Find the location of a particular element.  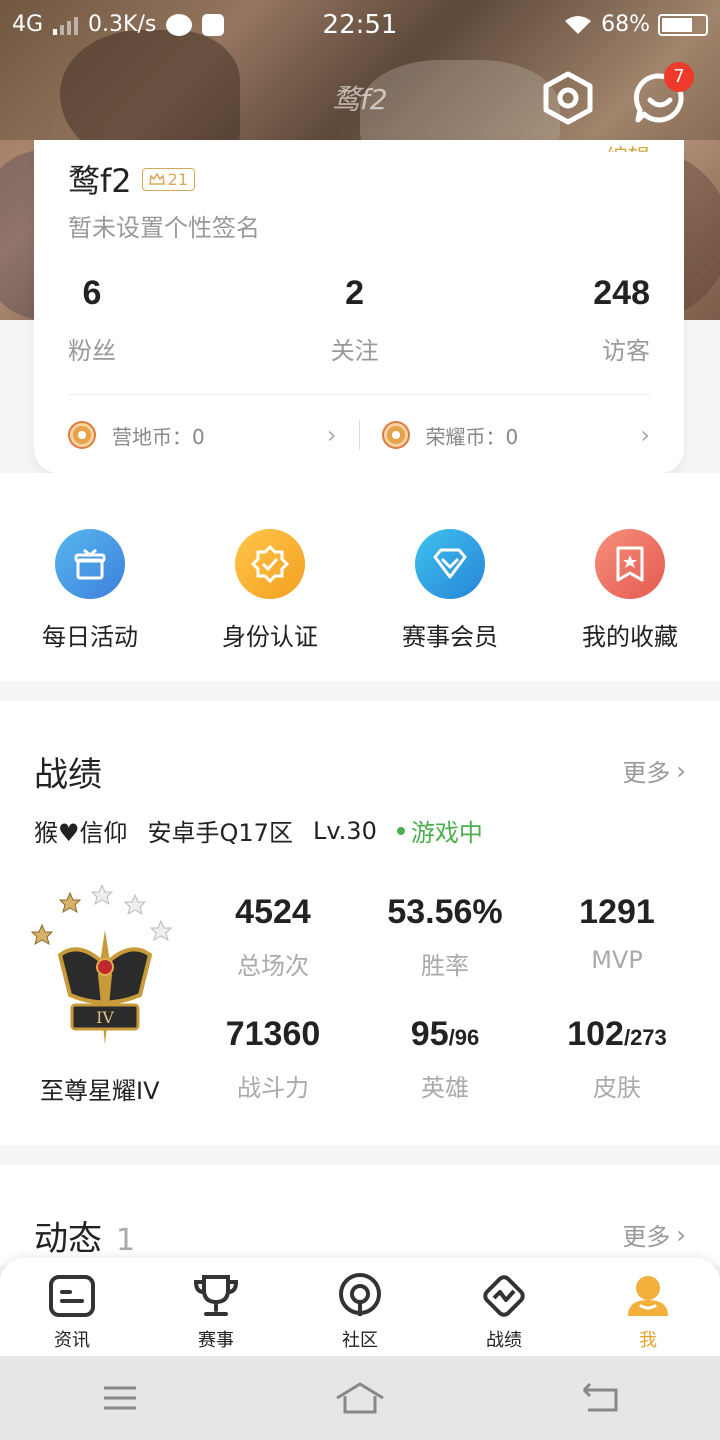

edit-profile-link: 编辑 is located at coordinates (628, 146).